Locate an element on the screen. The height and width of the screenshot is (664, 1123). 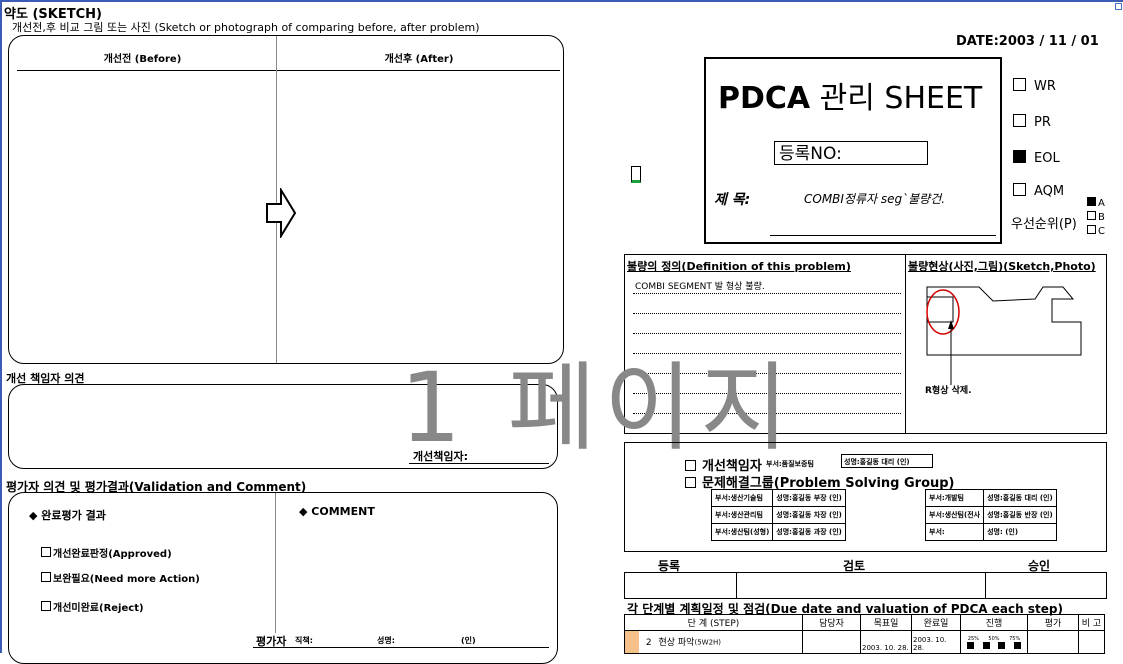
type-eol: EOL is located at coordinates (1036, 158).